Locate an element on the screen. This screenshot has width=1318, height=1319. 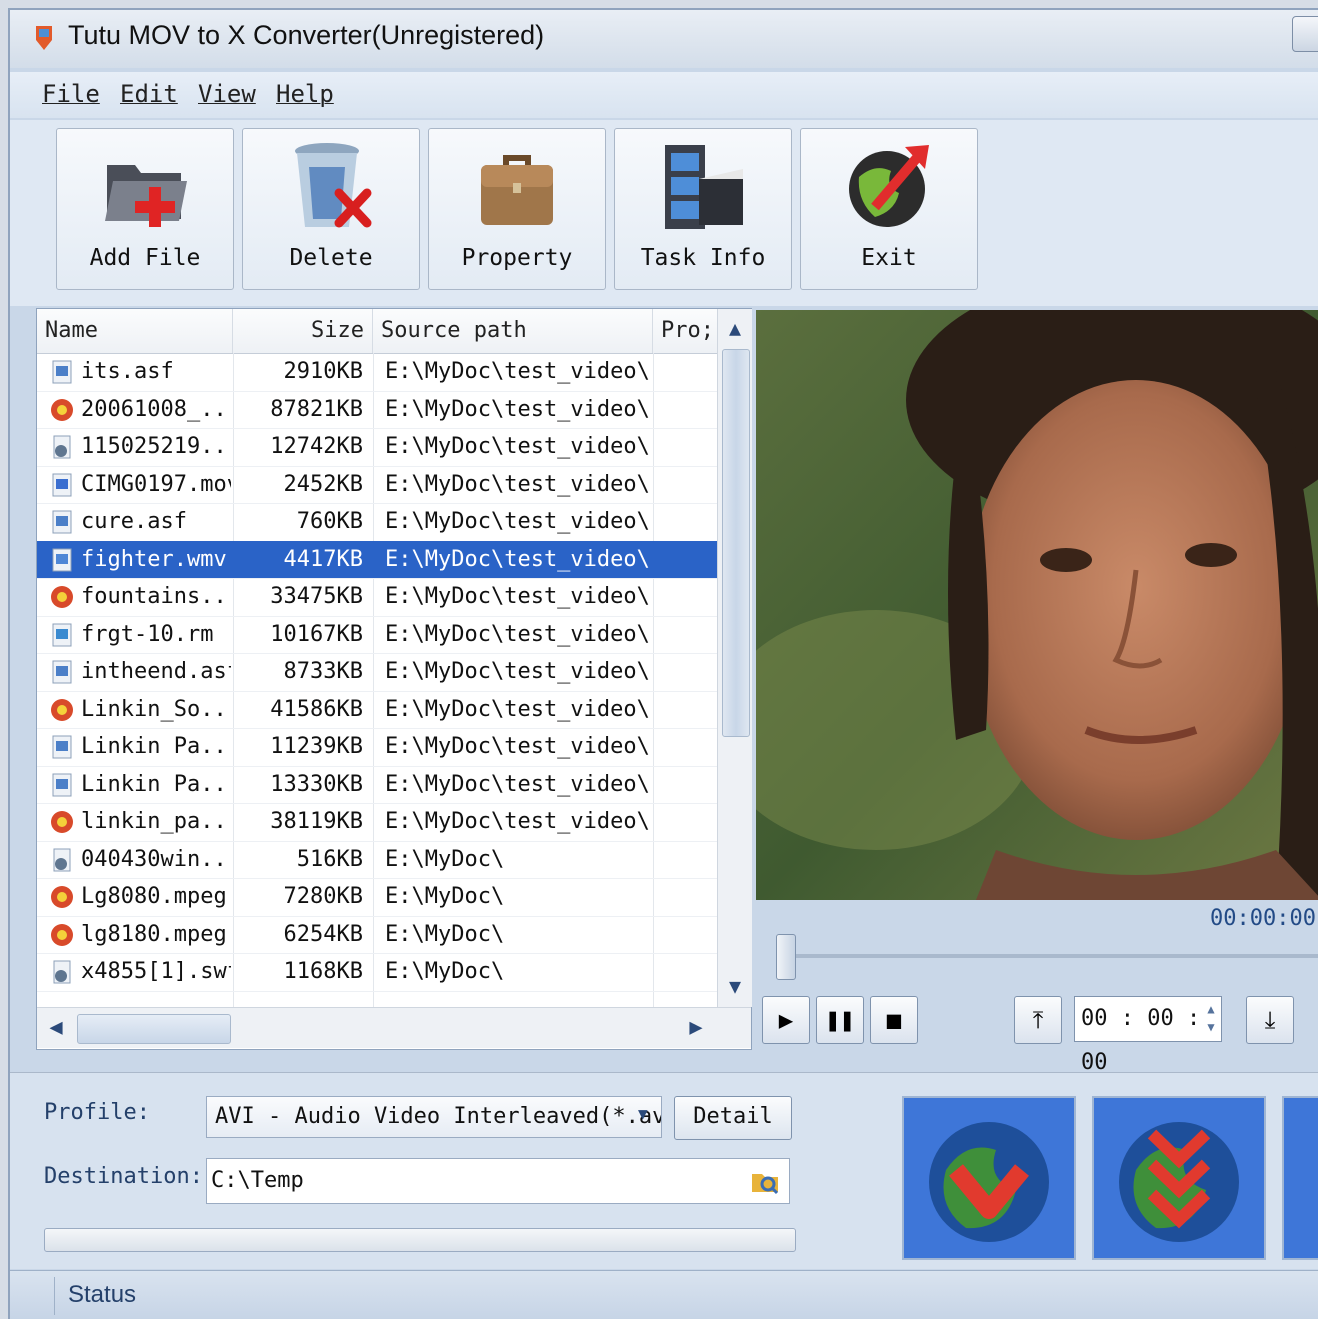
table-row: Lg8080.mpeg 7280KB E:\MyDoc\ is located at coordinates (377, 897).